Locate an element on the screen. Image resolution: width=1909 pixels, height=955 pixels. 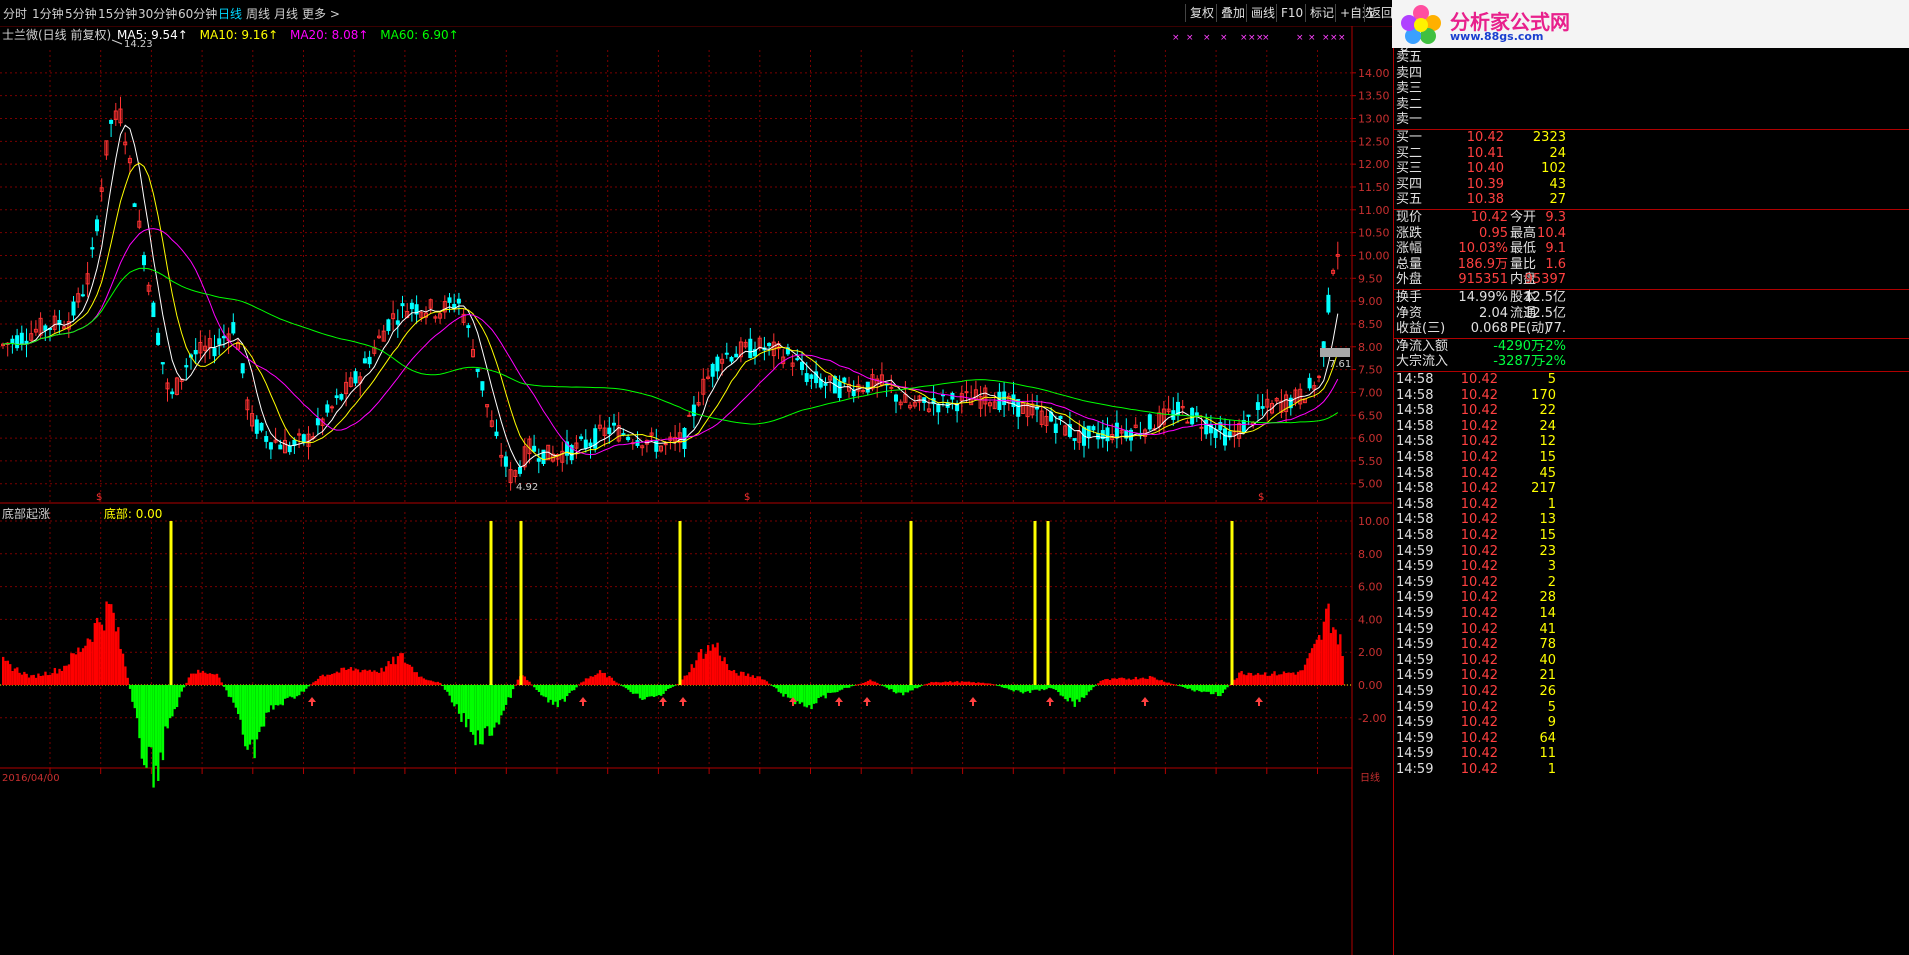
buy-level-label: 买一 is located at coordinates (1409, 137).